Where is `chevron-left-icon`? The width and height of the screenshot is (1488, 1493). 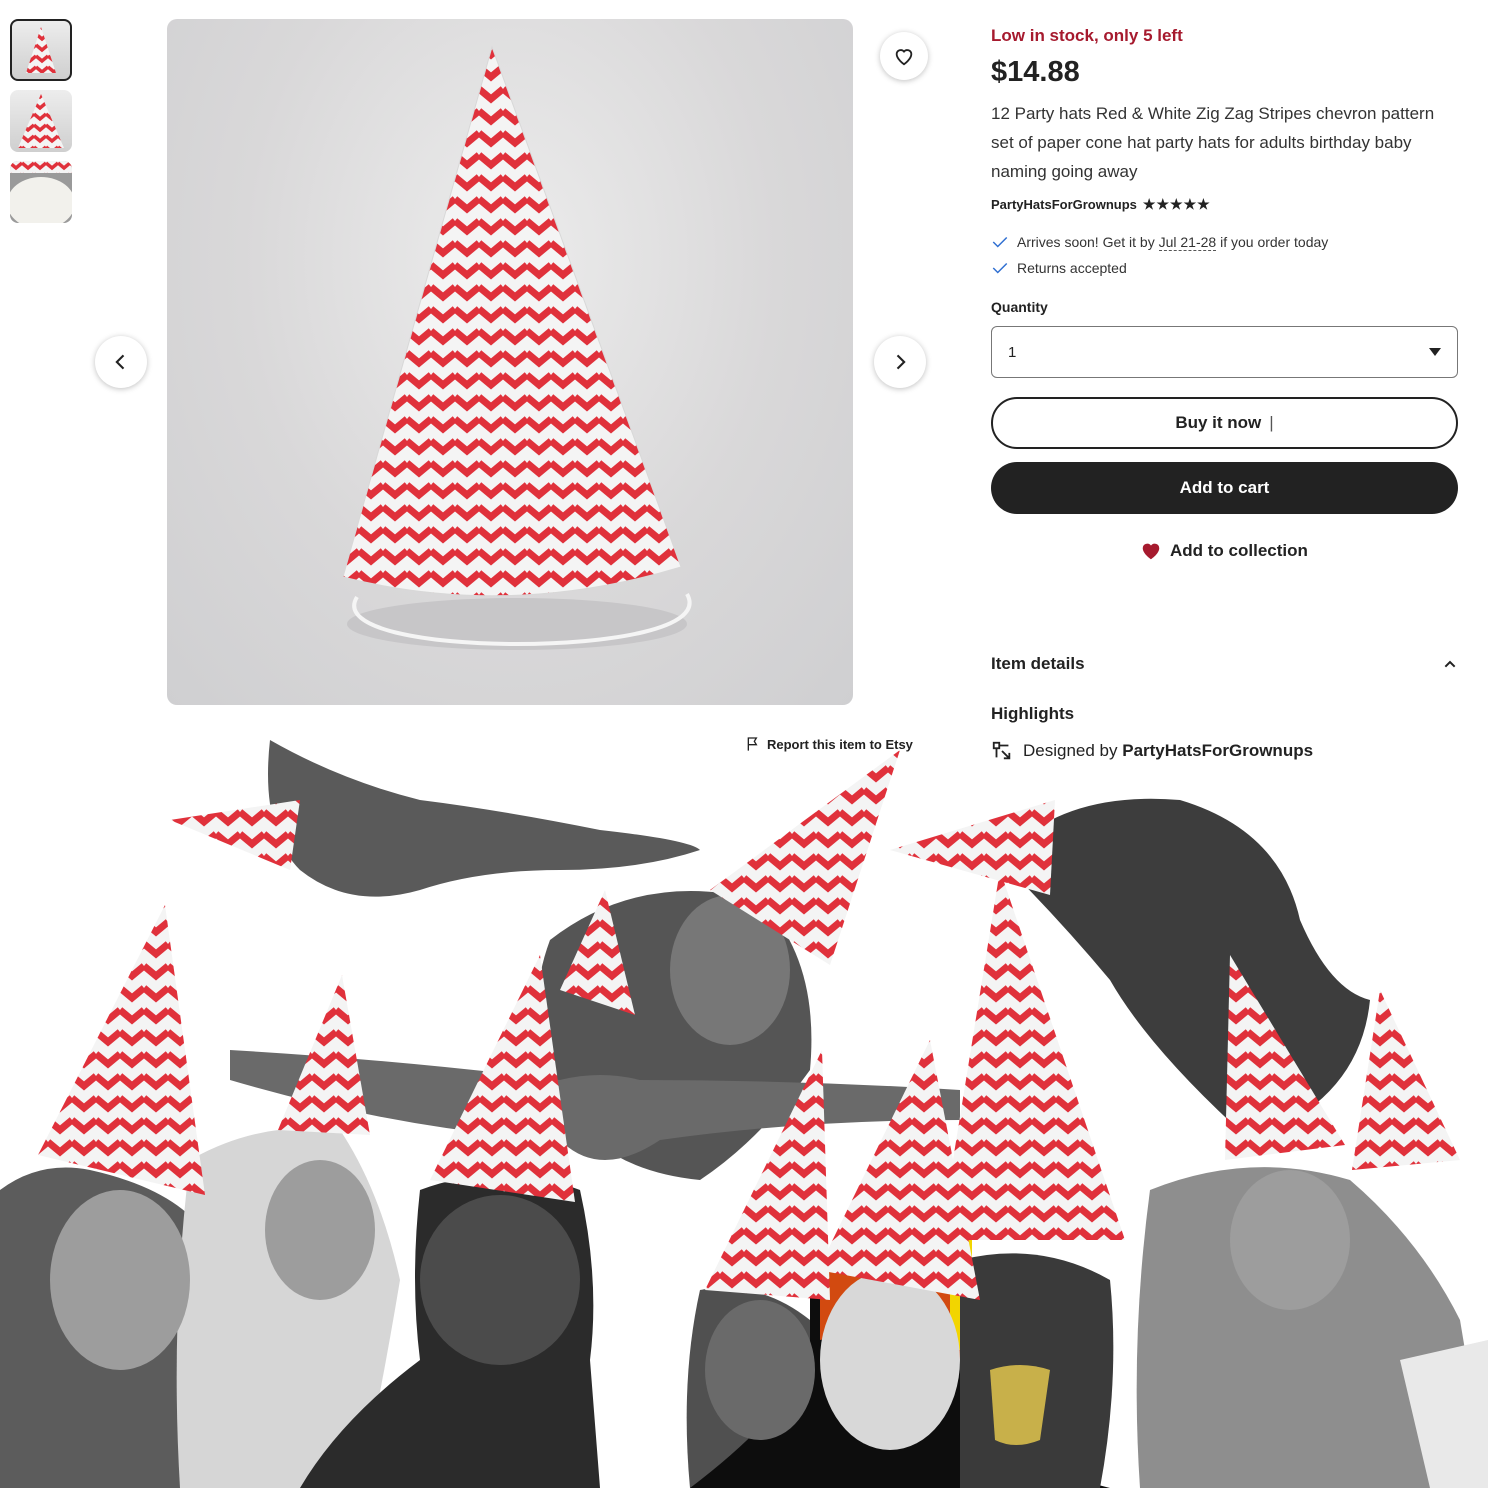
chevron-left-icon is located at coordinates (120, 362).